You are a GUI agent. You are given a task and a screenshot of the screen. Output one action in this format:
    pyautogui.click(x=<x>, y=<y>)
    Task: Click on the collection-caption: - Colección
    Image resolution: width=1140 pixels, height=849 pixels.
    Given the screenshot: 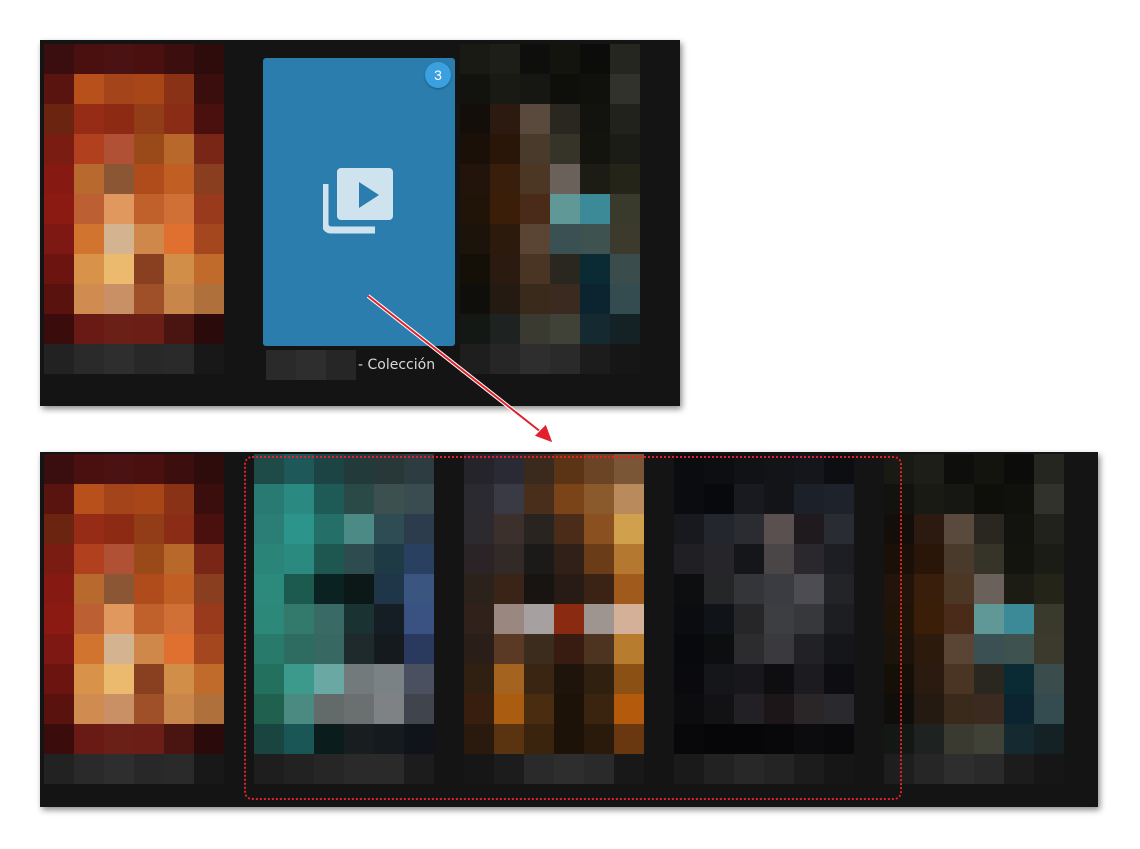 What is the action you would take?
    pyautogui.click(x=351, y=365)
    